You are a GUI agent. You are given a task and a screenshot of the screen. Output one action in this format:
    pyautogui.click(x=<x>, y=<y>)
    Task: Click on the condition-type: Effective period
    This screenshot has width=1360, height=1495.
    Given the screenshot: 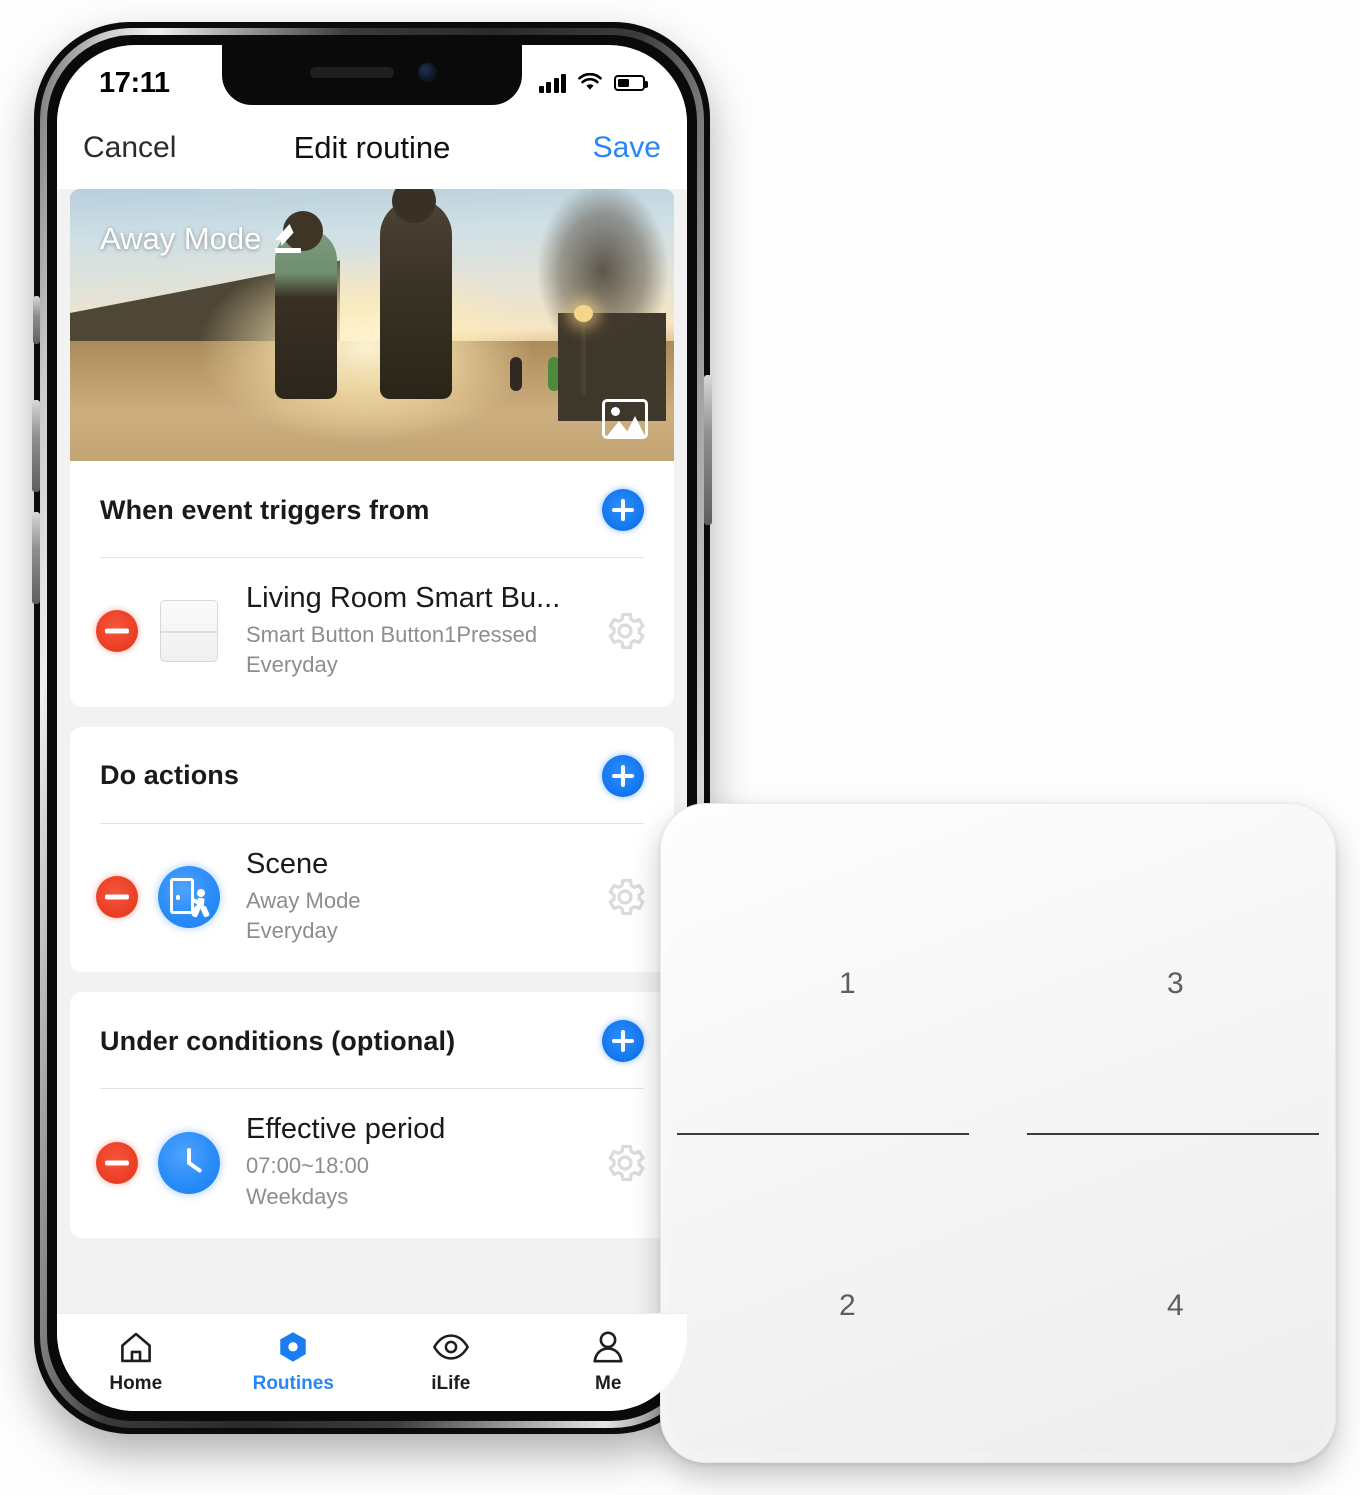 What is the action you would take?
    pyautogui.click(x=346, y=1129)
    